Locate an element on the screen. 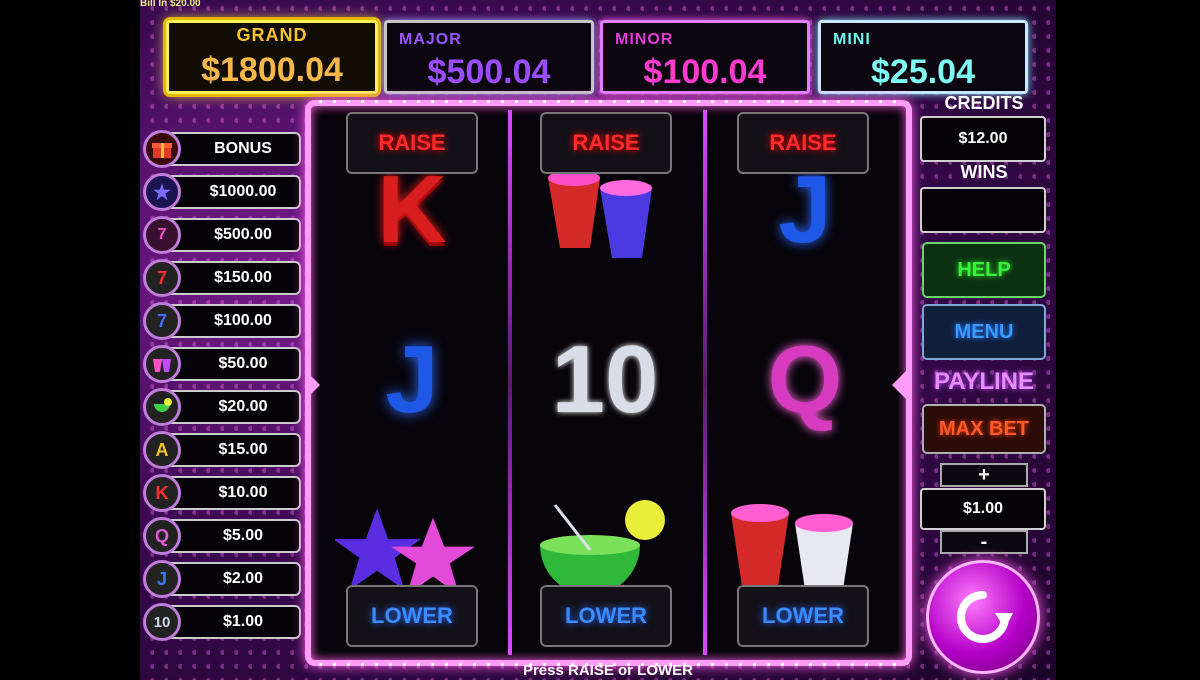 The height and width of the screenshot is (680, 1200). number-10-icon: 10 is located at coordinates (162, 622).